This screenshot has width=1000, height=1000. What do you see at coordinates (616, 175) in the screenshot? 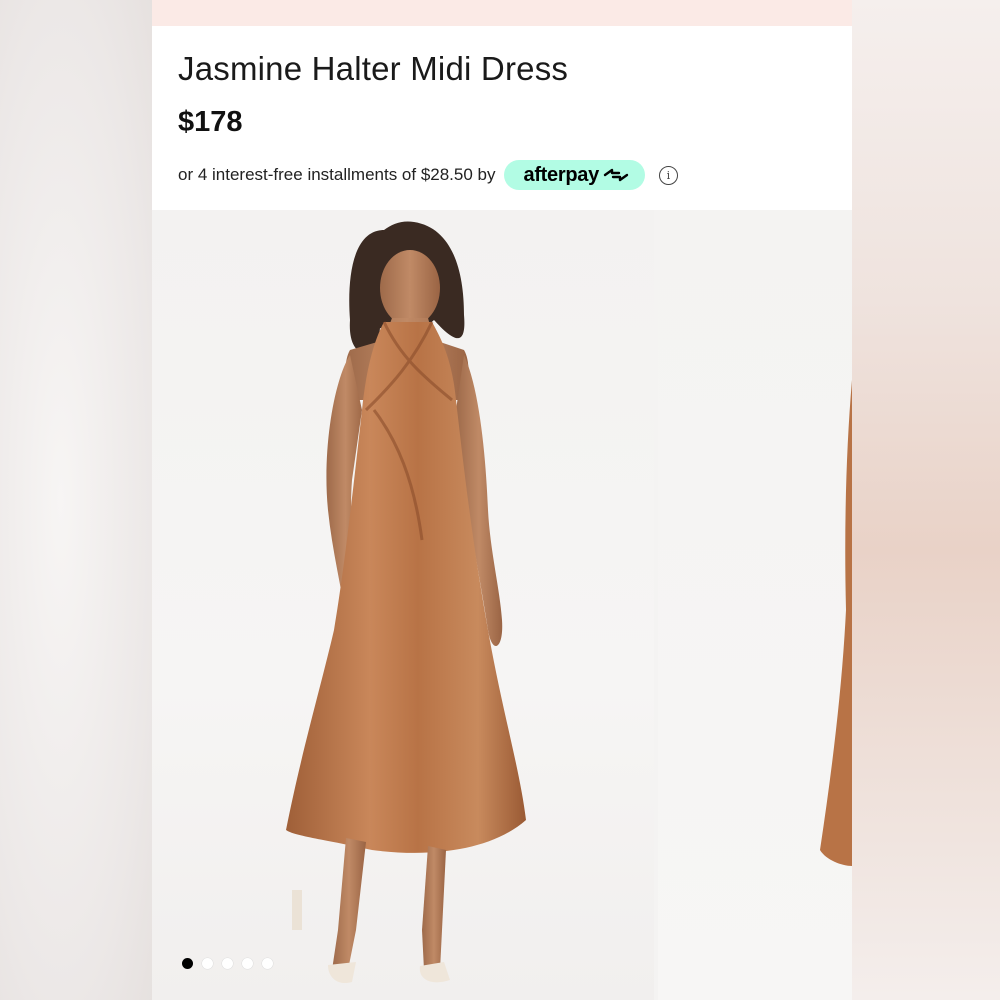
I see `afterpay-arrows-icon` at bounding box center [616, 175].